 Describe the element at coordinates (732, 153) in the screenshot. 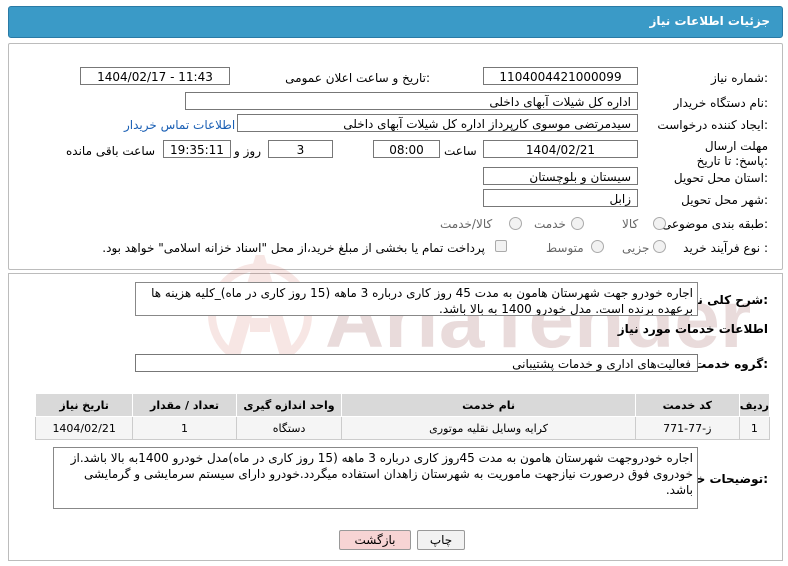

I see `deadline-label: مهلت ارسال پاسخ: تا تاریخ:` at that location.